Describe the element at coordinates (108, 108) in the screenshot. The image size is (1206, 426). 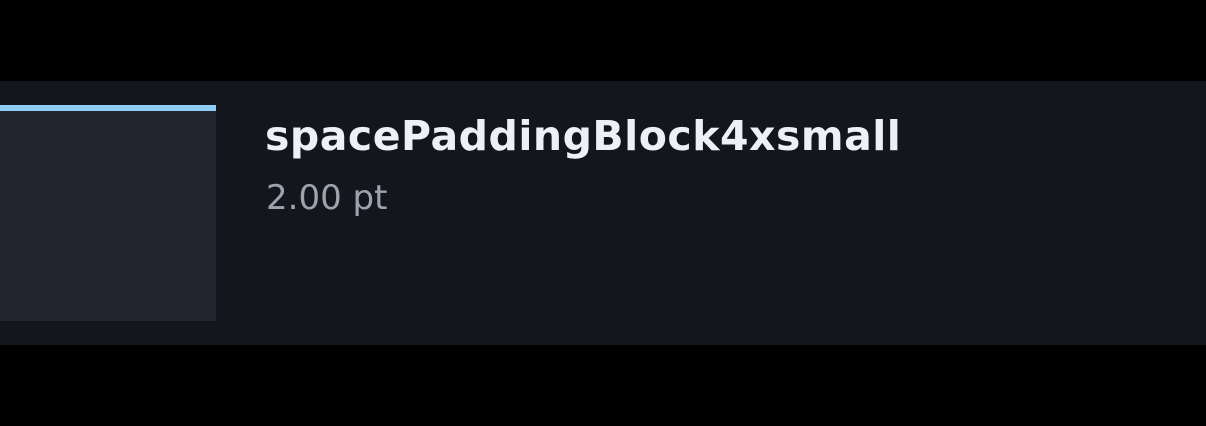
I see `padding-indicator-bar` at that location.